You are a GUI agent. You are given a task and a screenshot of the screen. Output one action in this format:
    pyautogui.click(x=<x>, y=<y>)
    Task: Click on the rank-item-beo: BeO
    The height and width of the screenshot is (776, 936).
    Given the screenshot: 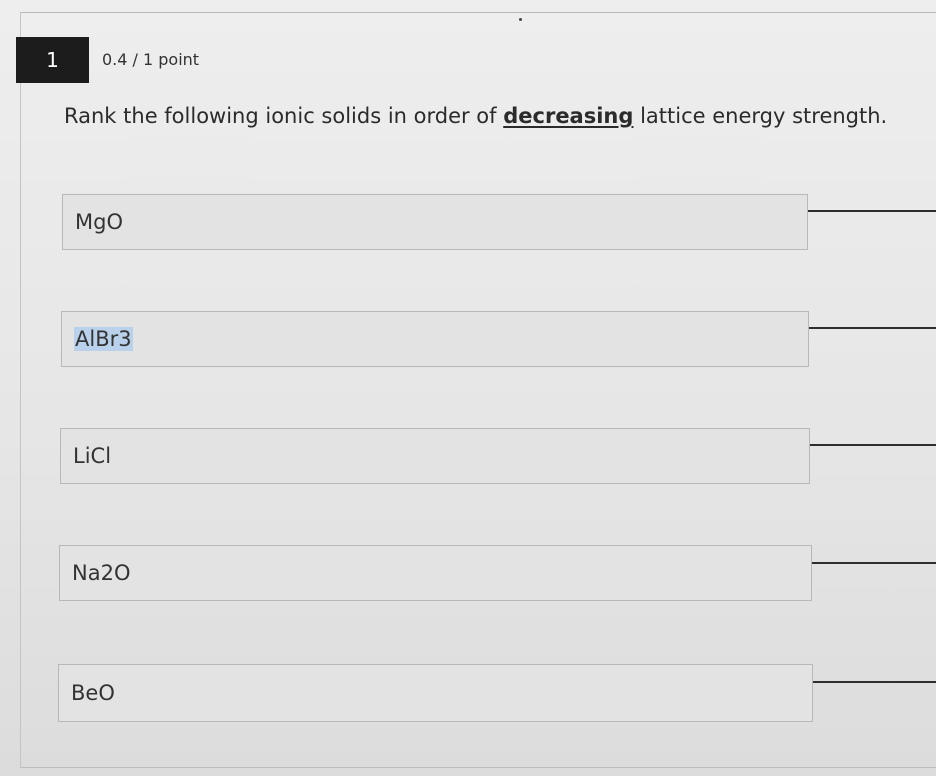 What is the action you would take?
    pyautogui.click(x=435, y=693)
    